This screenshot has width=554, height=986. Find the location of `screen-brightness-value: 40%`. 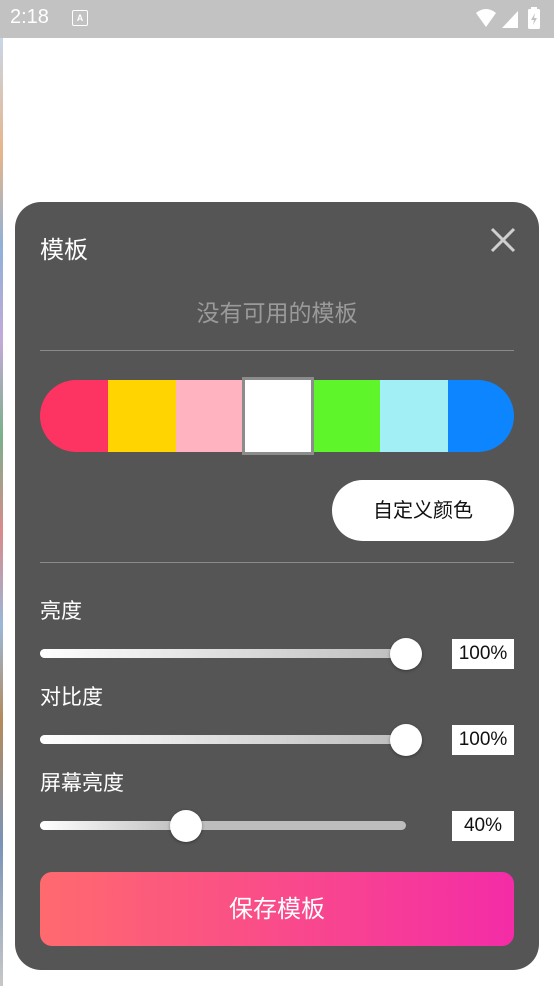

screen-brightness-value: 40% is located at coordinates (483, 826).